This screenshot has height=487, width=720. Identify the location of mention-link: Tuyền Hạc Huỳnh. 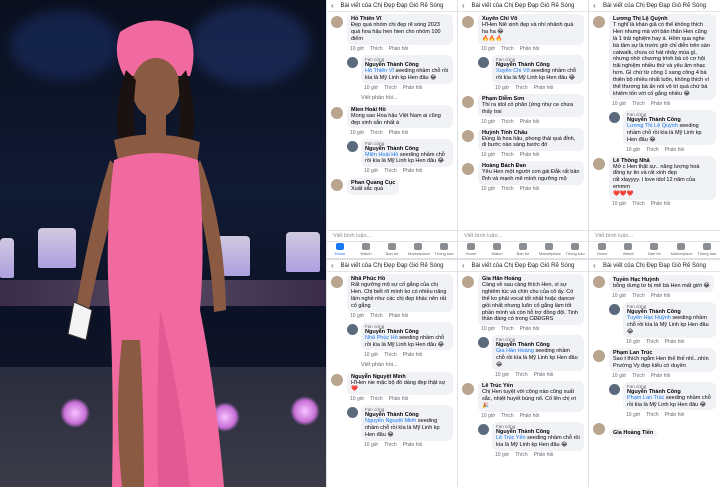
(649, 318).